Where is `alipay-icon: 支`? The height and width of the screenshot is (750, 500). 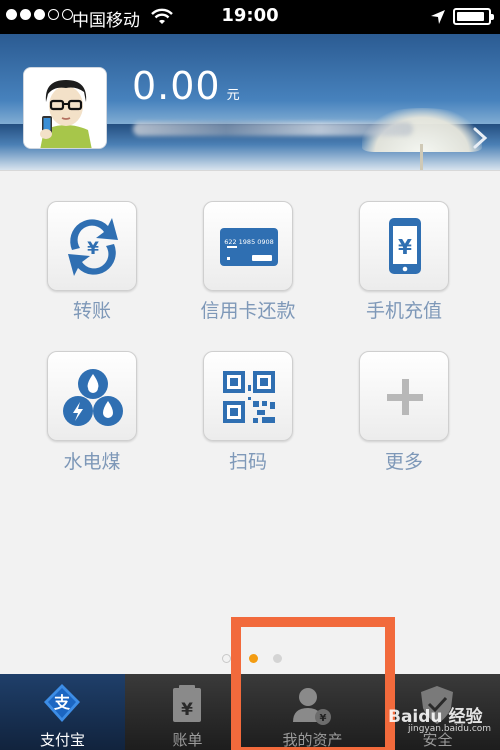
alipay-icon: 支 is located at coordinates (62, 703).